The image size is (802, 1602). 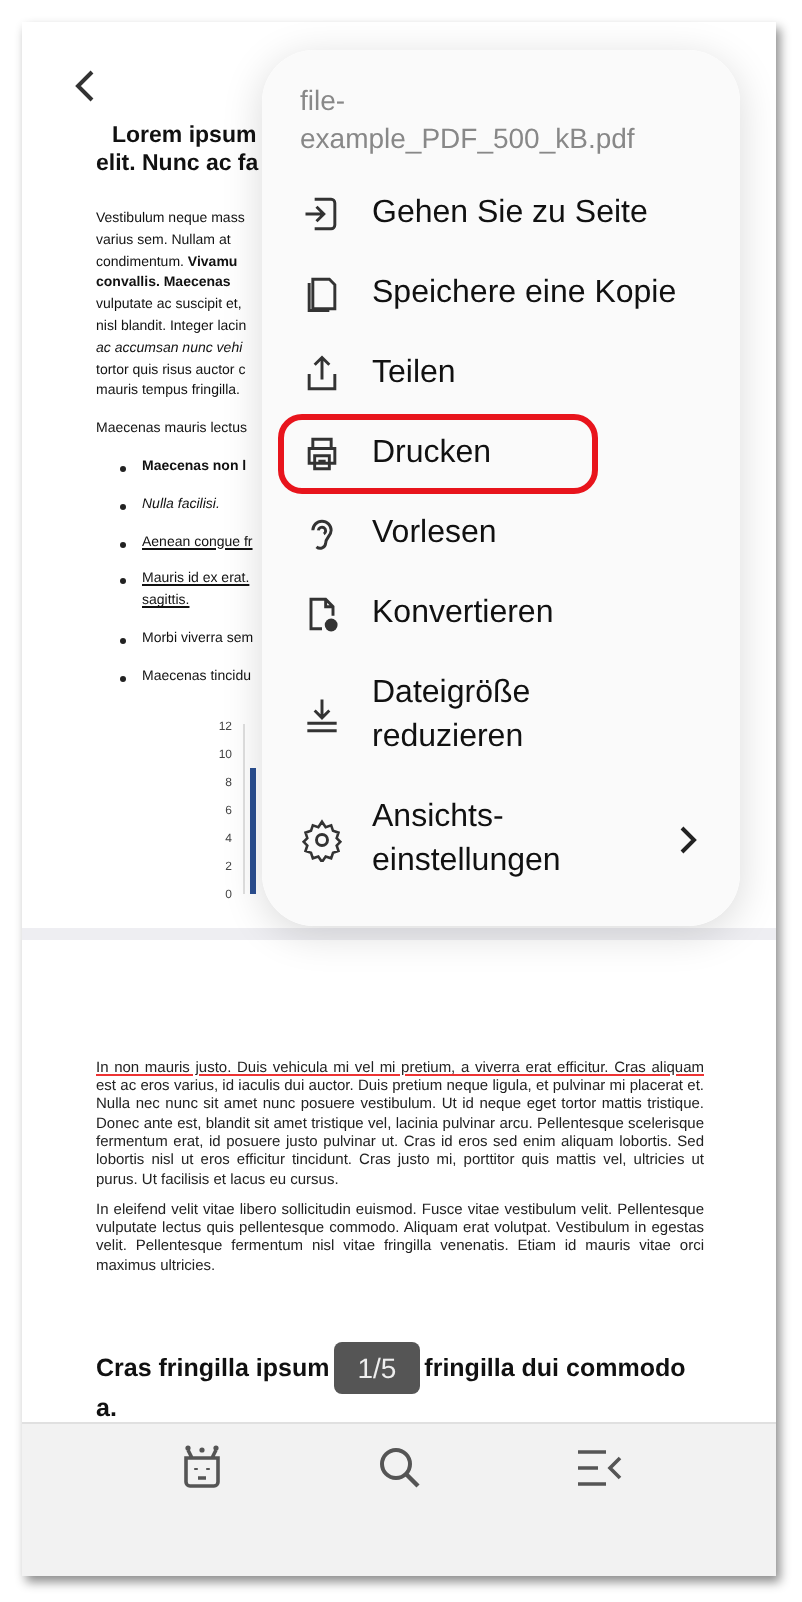 What do you see at coordinates (555, 1368) in the screenshot?
I see `document-heading: fringilla dui commodo` at bounding box center [555, 1368].